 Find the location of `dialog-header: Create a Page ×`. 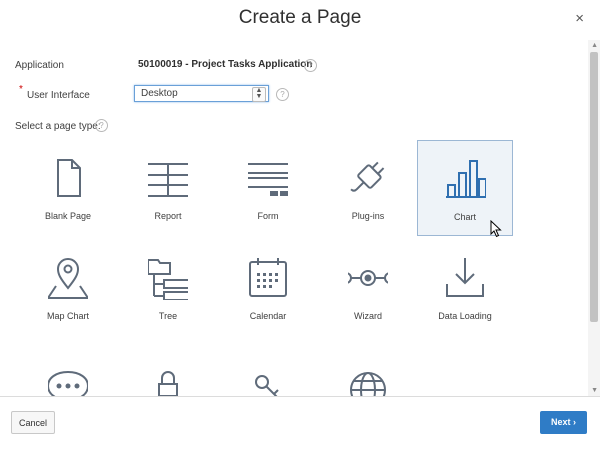

dialog-header: Create a Page × is located at coordinates (300, 20).